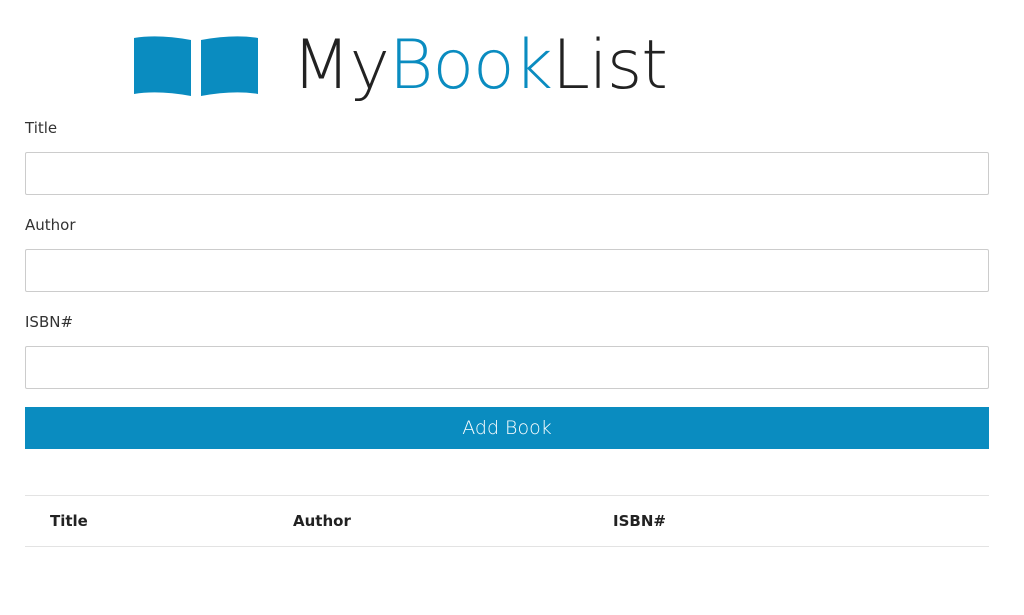  Describe the element at coordinates (341, 65) in the screenshot. I see `brand-name-prefix: My` at that location.